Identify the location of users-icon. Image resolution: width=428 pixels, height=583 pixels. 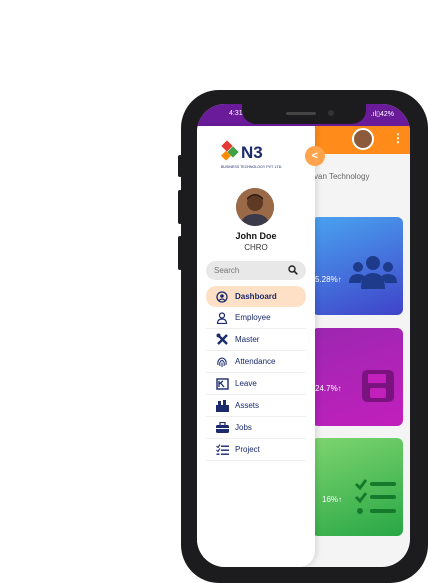
(373, 272).